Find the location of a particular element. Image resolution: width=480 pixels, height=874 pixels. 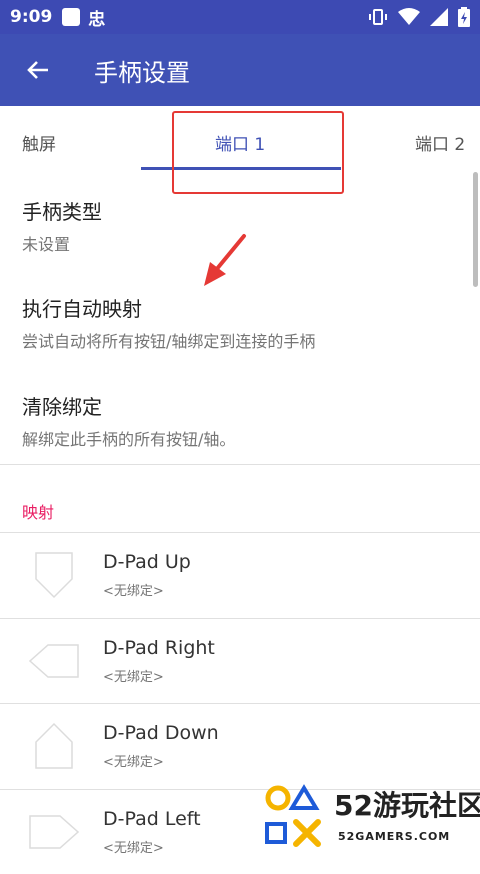

battery-icon is located at coordinates (464, 17).